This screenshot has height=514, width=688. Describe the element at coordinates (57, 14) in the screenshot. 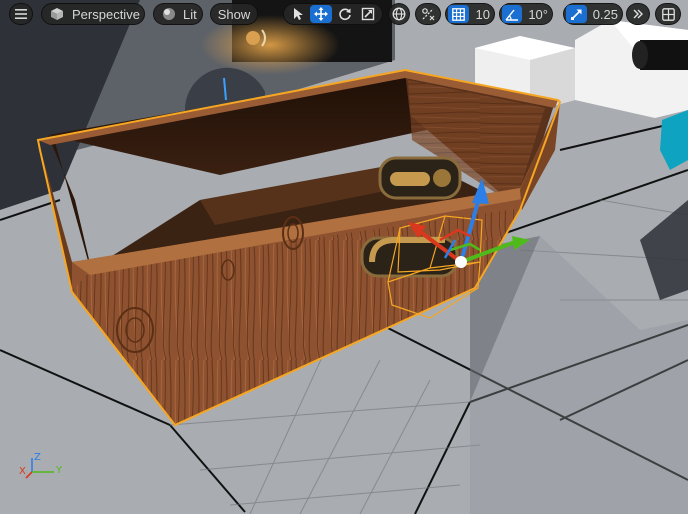

I see `perspective-cube-icon` at that location.